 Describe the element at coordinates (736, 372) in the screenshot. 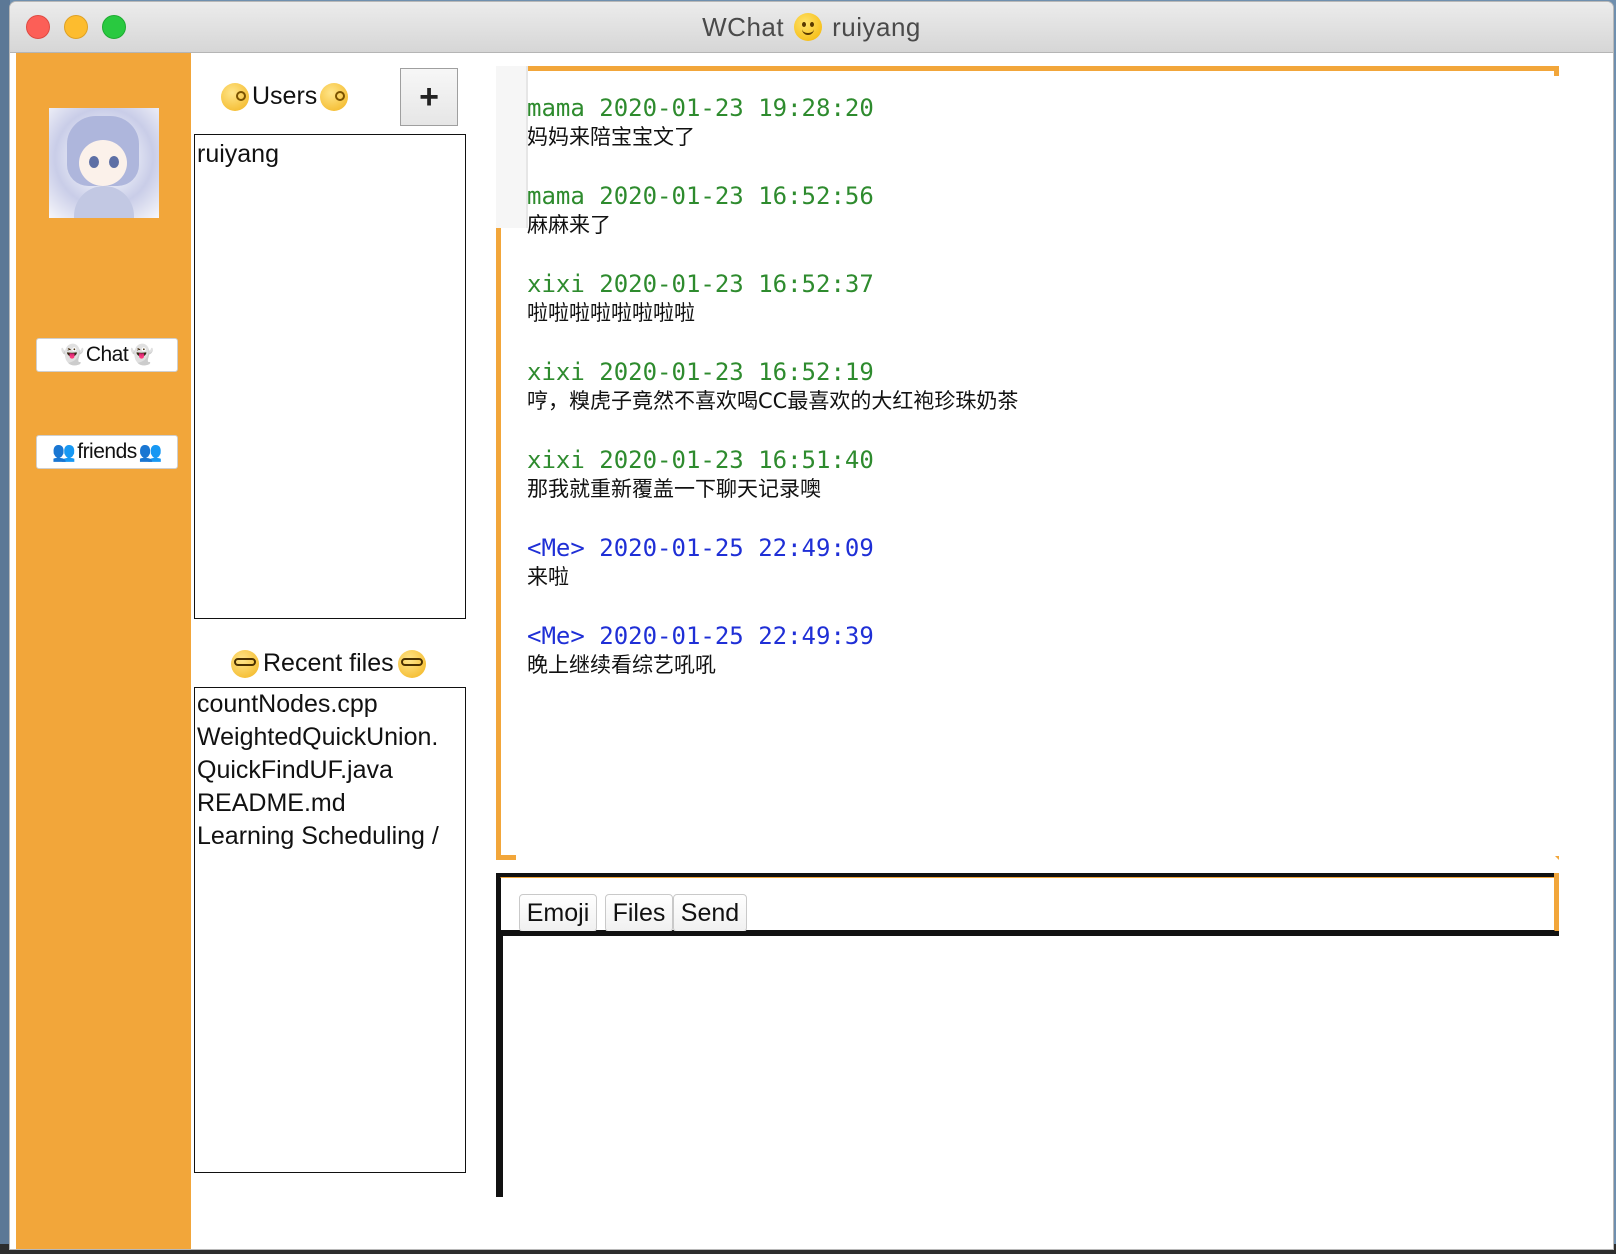

I see `message-timestamp: 2020-01-23 16:52:19` at that location.